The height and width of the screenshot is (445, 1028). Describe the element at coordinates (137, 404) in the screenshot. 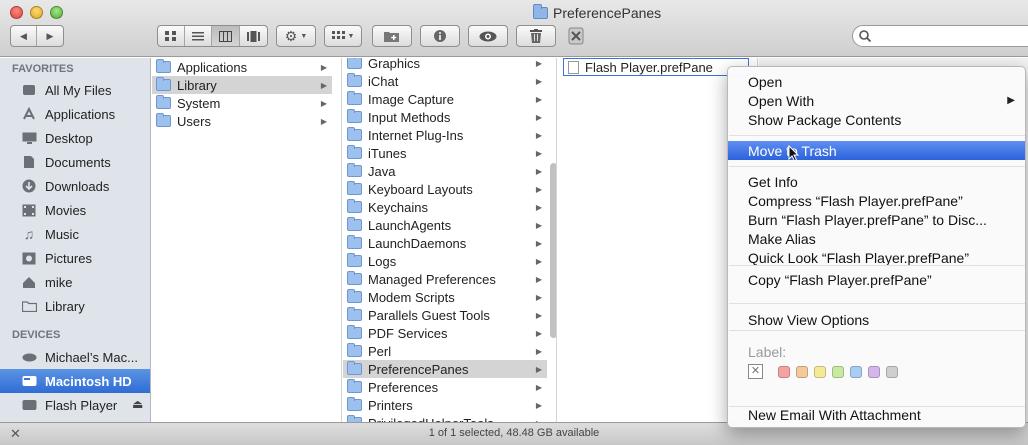

I see `eject-icon: ⏏` at that location.